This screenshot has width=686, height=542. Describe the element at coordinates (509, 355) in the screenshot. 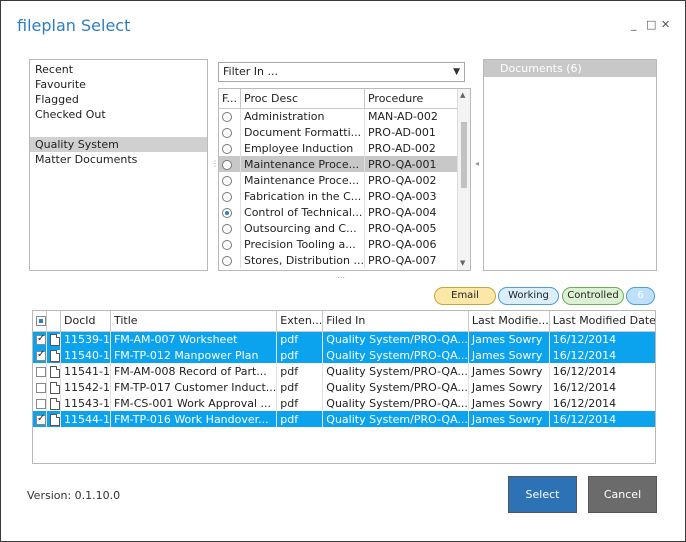

I see `document-modified-by: James Sowry` at that location.